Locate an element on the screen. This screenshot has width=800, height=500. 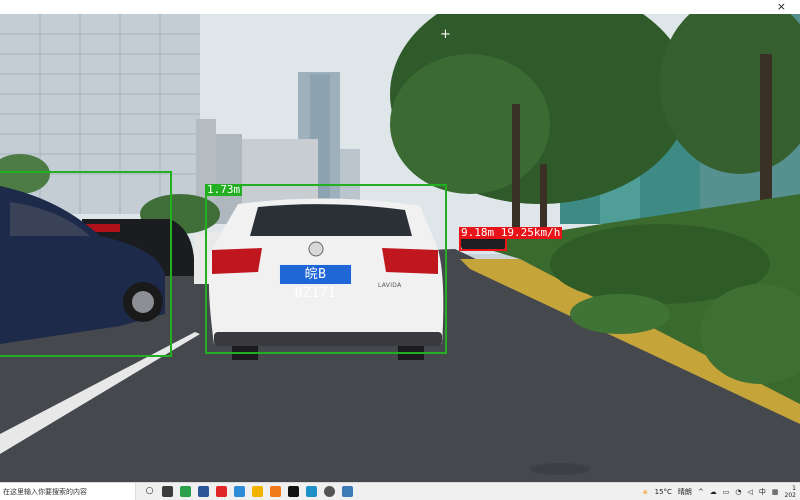
detection-box-left-car is located at coordinates (86, 264).